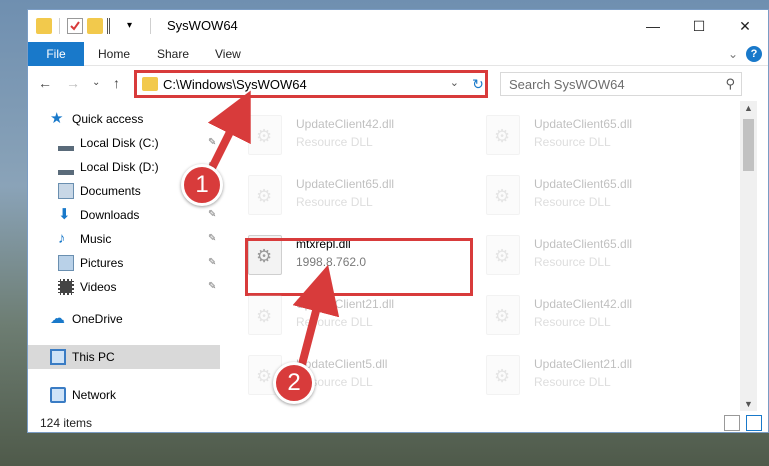 This screenshot has height=466, width=769. Describe the element at coordinates (58, 357) in the screenshot. I see `computer-icon` at that location.